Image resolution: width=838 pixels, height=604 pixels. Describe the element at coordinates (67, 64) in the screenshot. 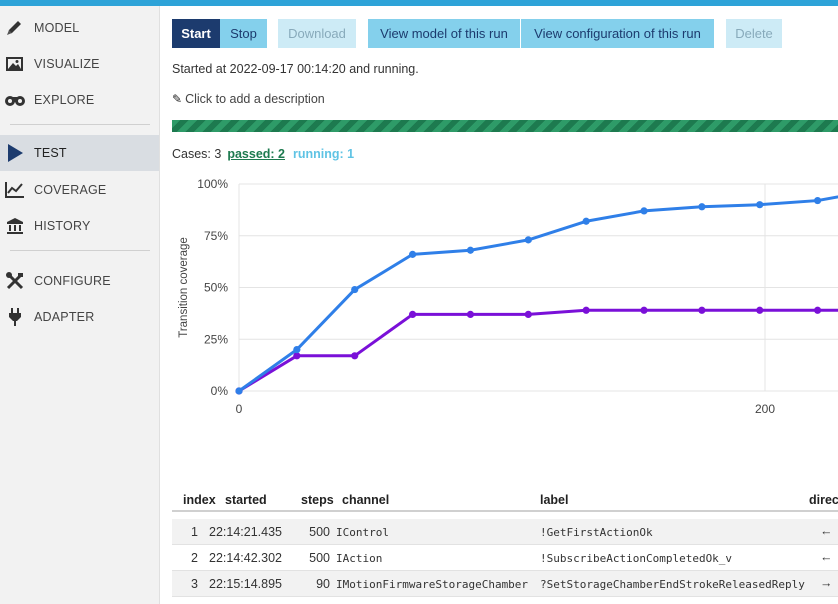

I see `sidebar-item-label: VISUALIZE` at that location.